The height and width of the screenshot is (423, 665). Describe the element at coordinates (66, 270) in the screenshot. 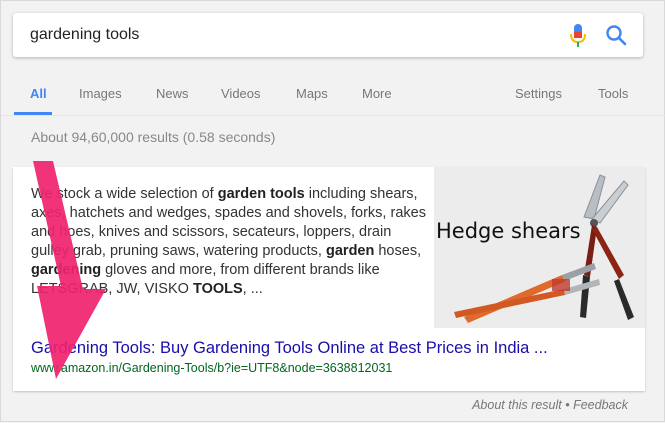

I see `snippet-highlight: gardening` at that location.